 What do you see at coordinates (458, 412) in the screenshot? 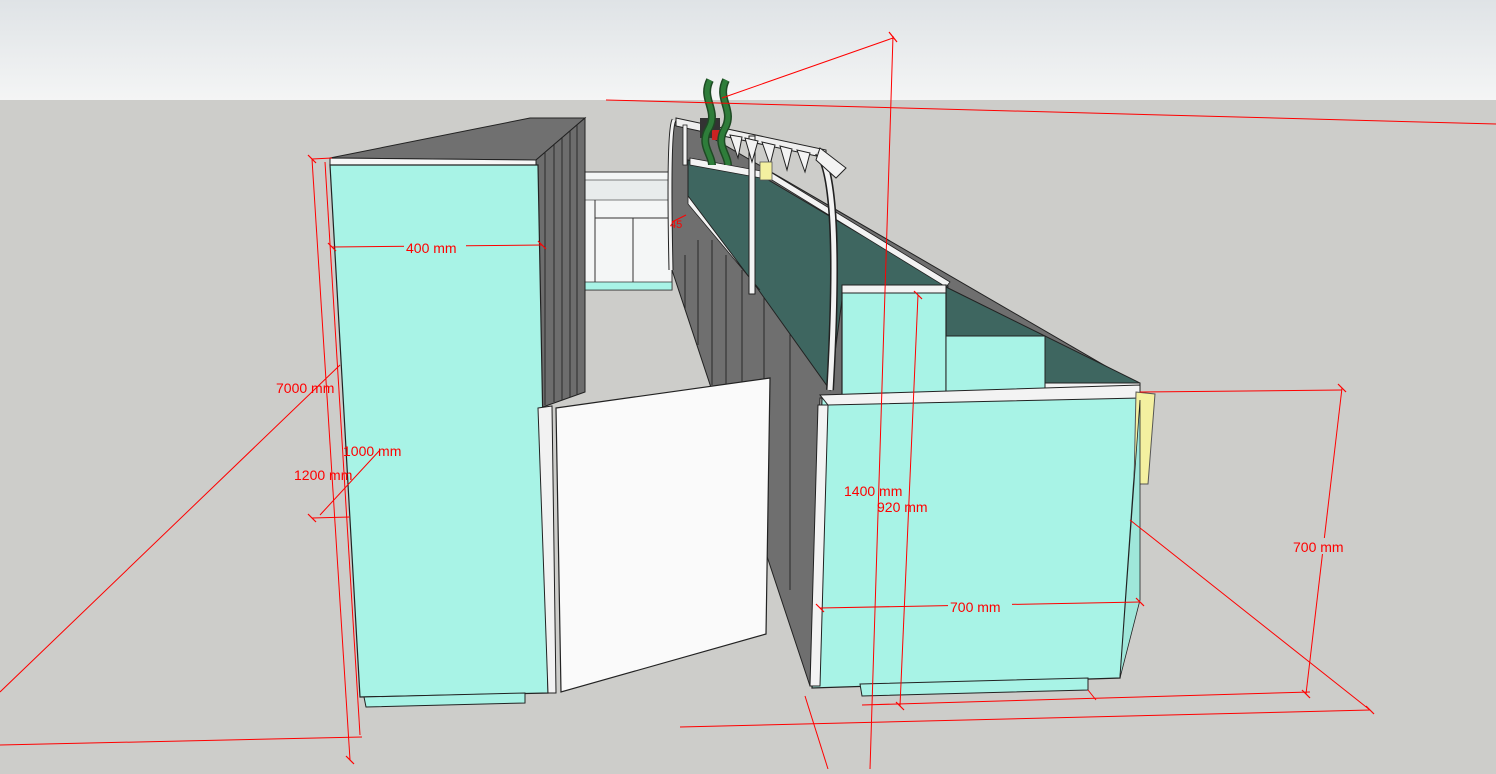
I see `left-cabinet` at bounding box center [458, 412].